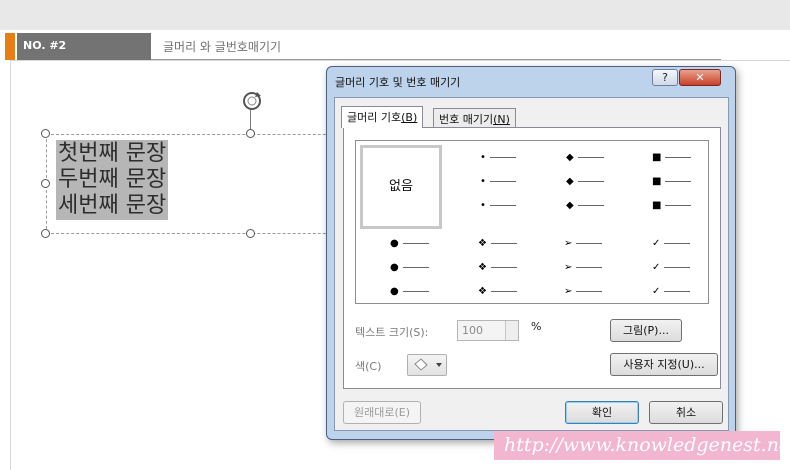  Describe the element at coordinates (45, 133) in the screenshot. I see `resize-handle-top-left` at that location.